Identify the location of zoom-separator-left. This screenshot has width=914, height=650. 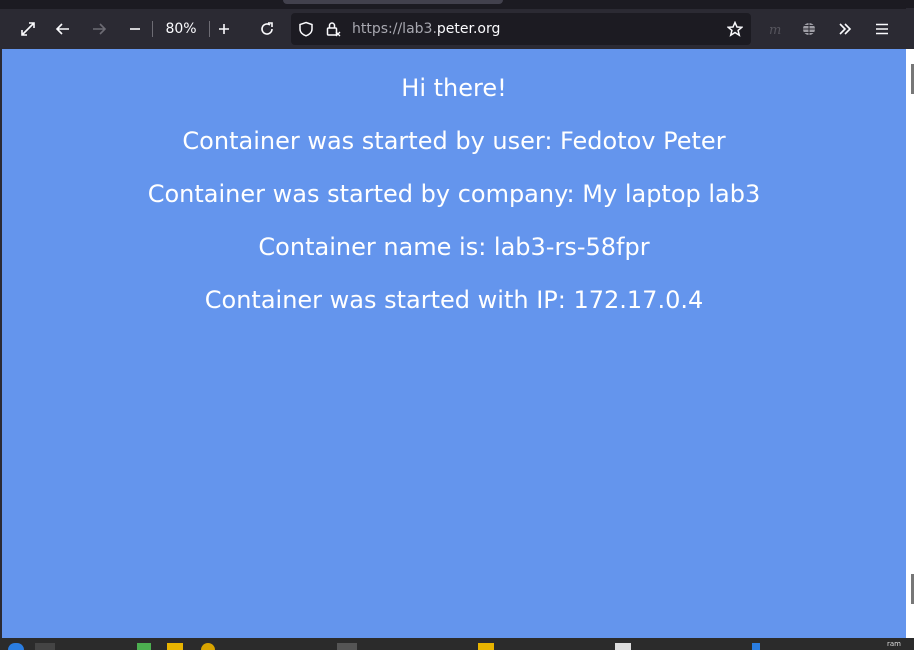
(152, 29).